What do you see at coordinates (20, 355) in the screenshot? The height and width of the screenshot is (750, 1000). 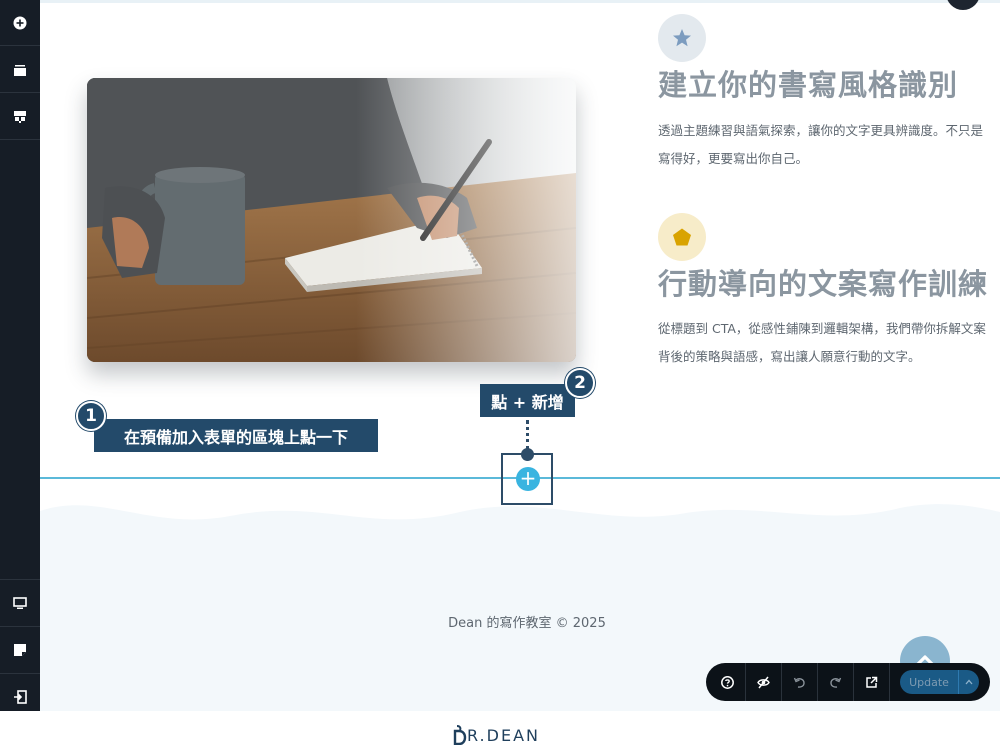 I see `editor-sidebar` at bounding box center [20, 355].